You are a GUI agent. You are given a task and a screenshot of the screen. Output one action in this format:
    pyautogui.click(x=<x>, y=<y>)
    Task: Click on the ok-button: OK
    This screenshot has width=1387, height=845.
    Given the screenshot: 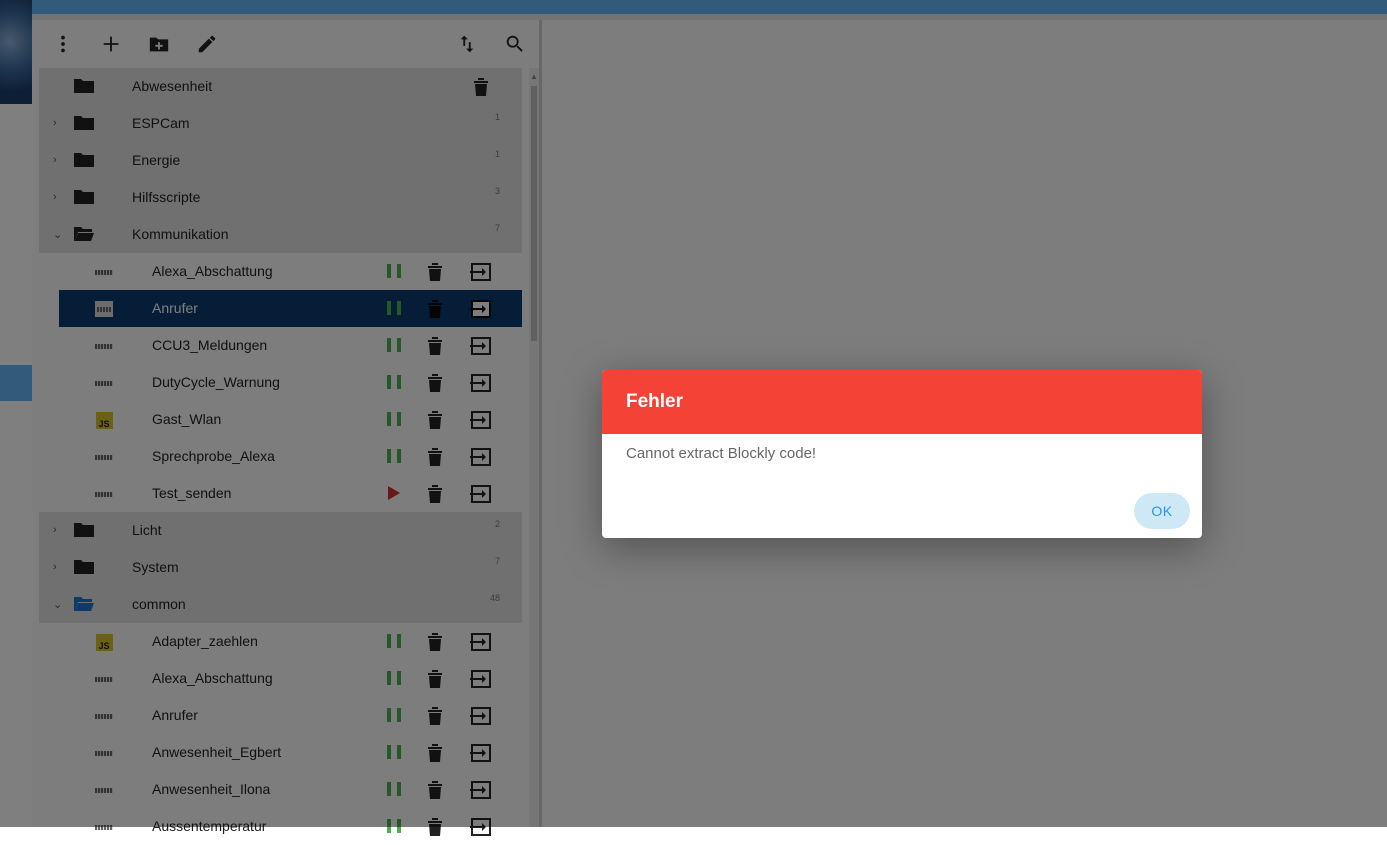 What is the action you would take?
    pyautogui.click(x=1162, y=511)
    